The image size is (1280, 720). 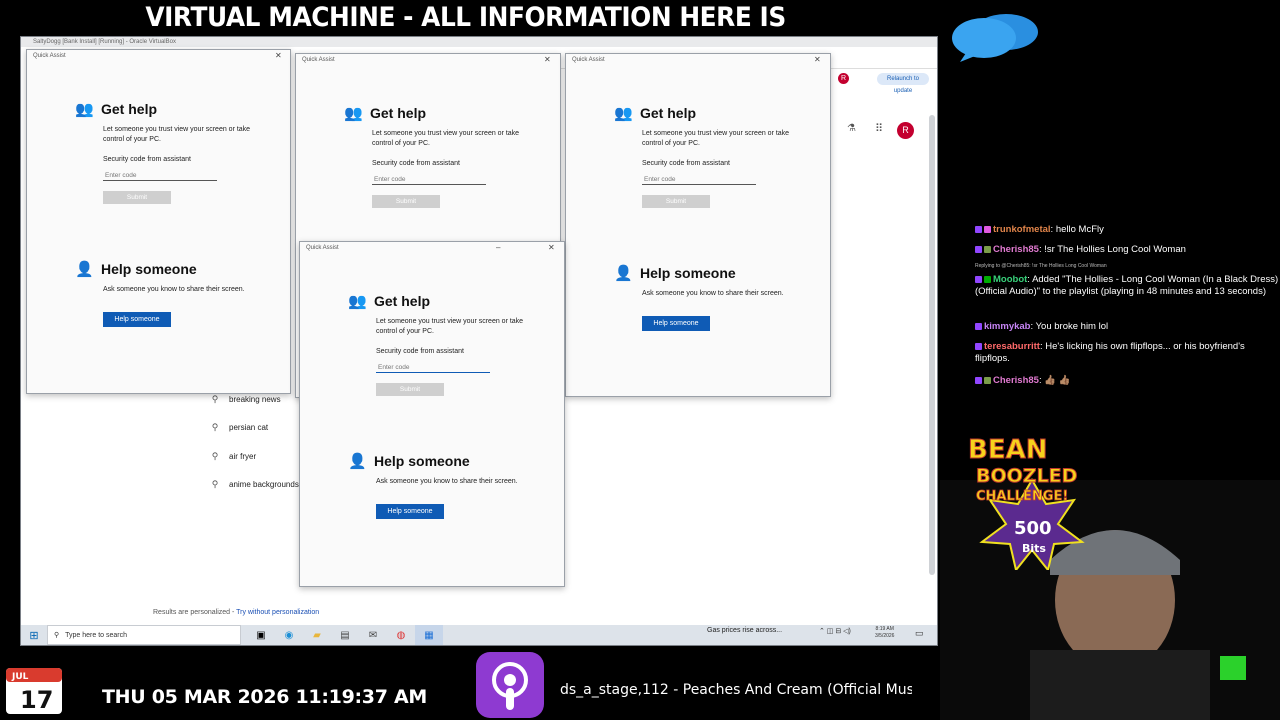 What do you see at coordinates (884, 633) in the screenshot?
I see `taskbar-clock: 8:19 AM 3/5/2026` at bounding box center [884, 633].